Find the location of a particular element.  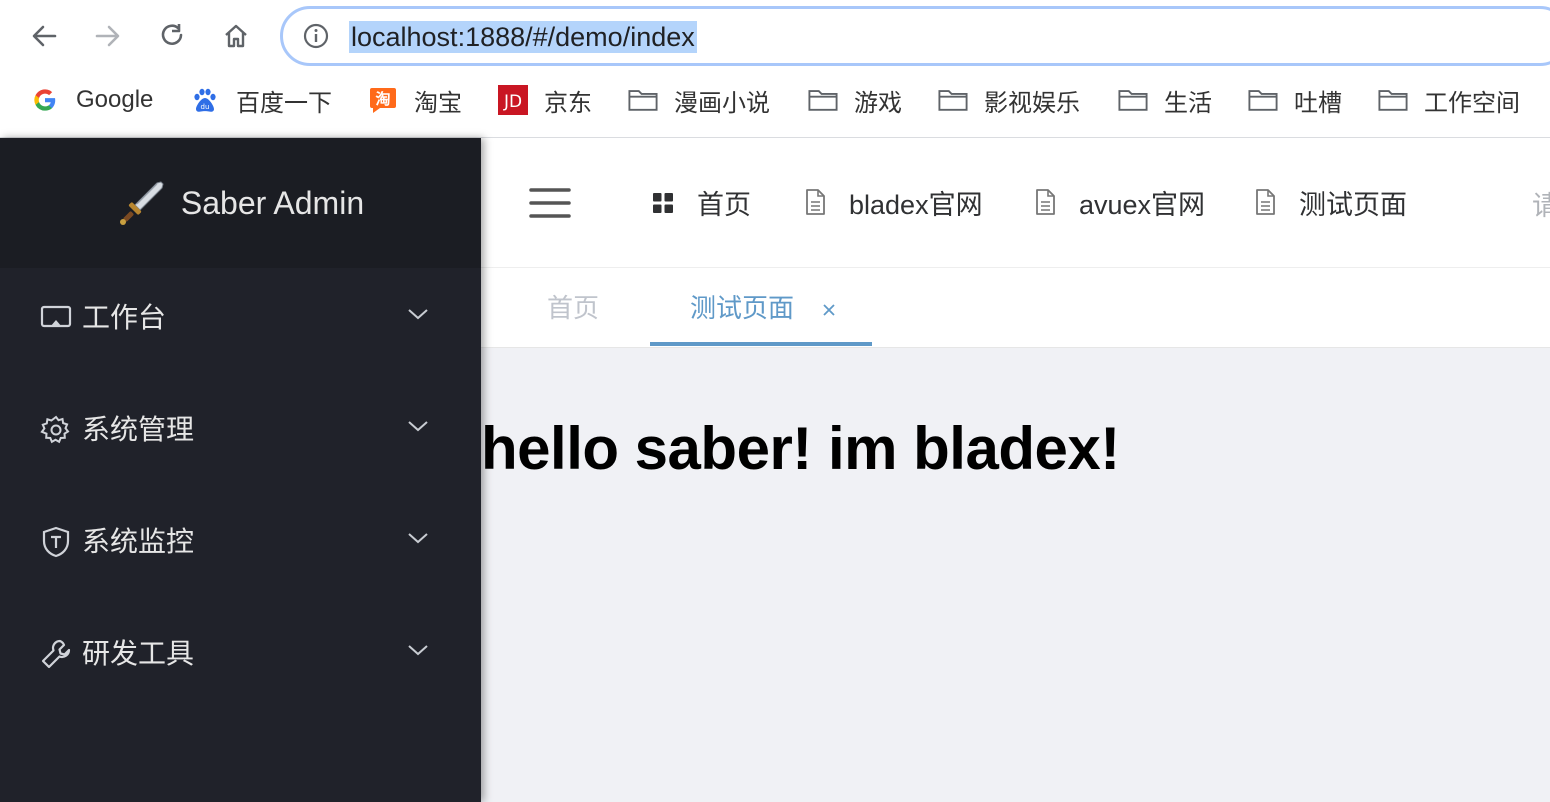

app-logo: Saber Admin is located at coordinates (240, 203).